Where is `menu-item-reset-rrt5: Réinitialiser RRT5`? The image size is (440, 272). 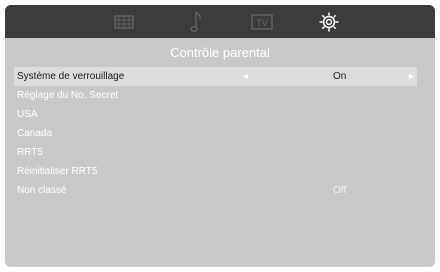 menu-item-reset-rrt5: Réinitialiser RRT5 is located at coordinates (212, 171).